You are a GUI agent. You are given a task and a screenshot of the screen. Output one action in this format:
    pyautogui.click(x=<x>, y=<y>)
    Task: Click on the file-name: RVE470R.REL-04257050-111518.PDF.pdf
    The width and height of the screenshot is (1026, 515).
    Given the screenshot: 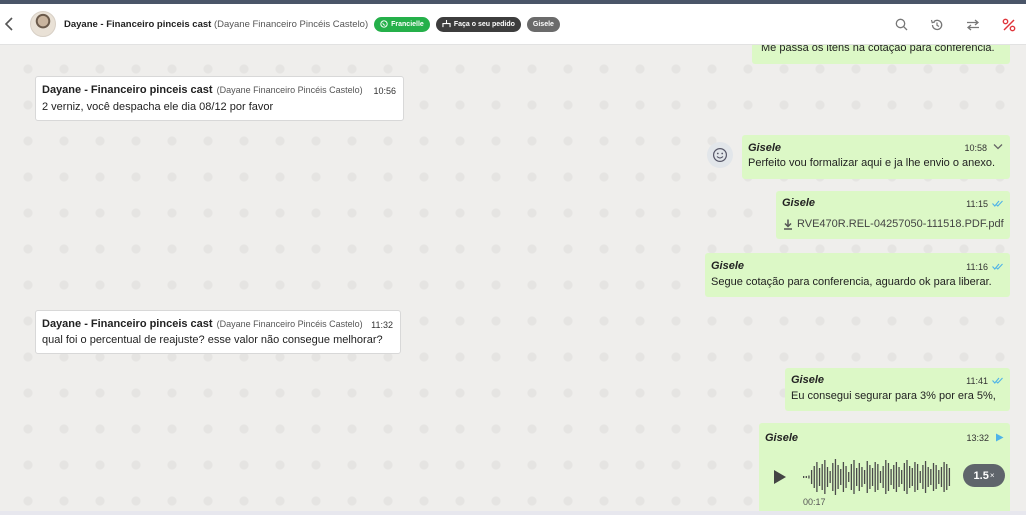 What is the action you would take?
    pyautogui.click(x=900, y=224)
    